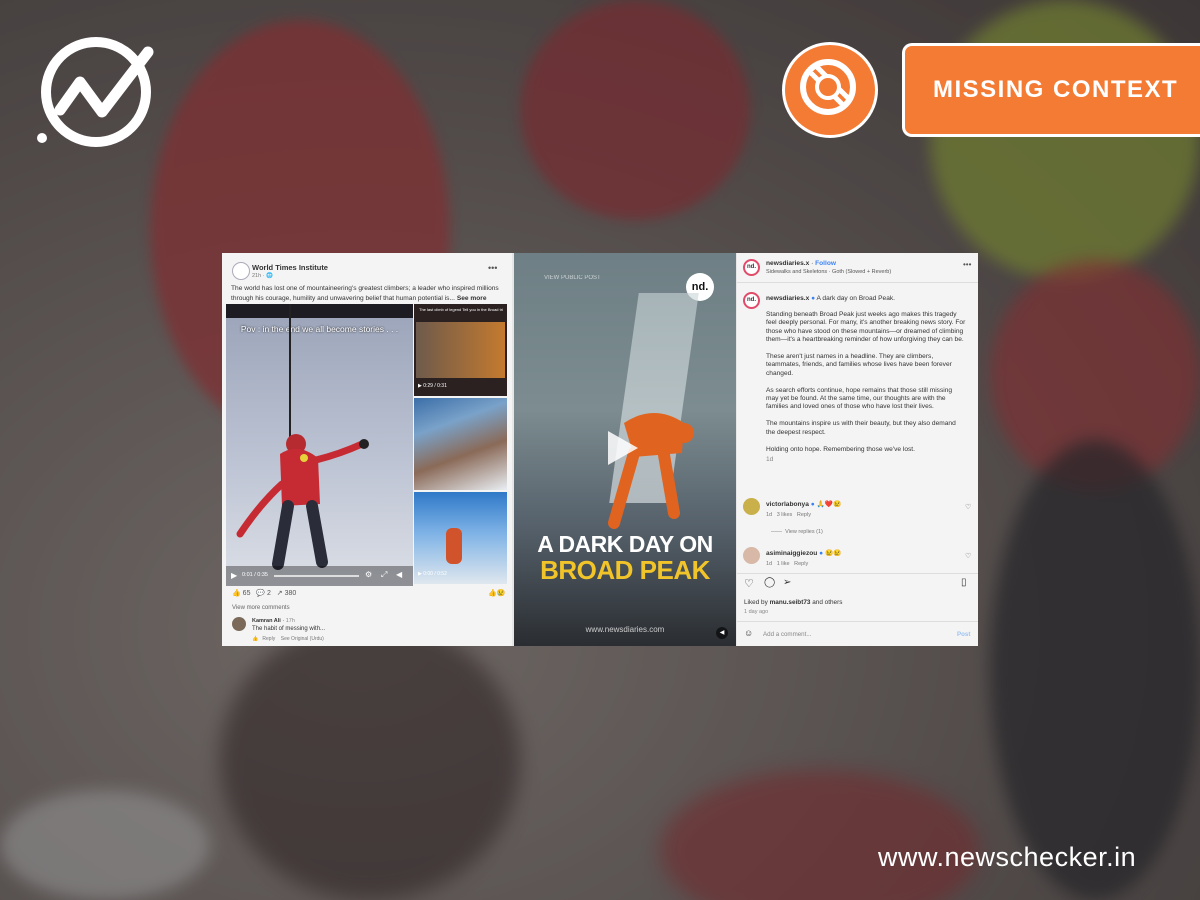 The height and width of the screenshot is (900, 1200). What do you see at coordinates (625, 544) in the screenshot?
I see `reel-headline-1: A DARK DAY ON` at bounding box center [625, 544].